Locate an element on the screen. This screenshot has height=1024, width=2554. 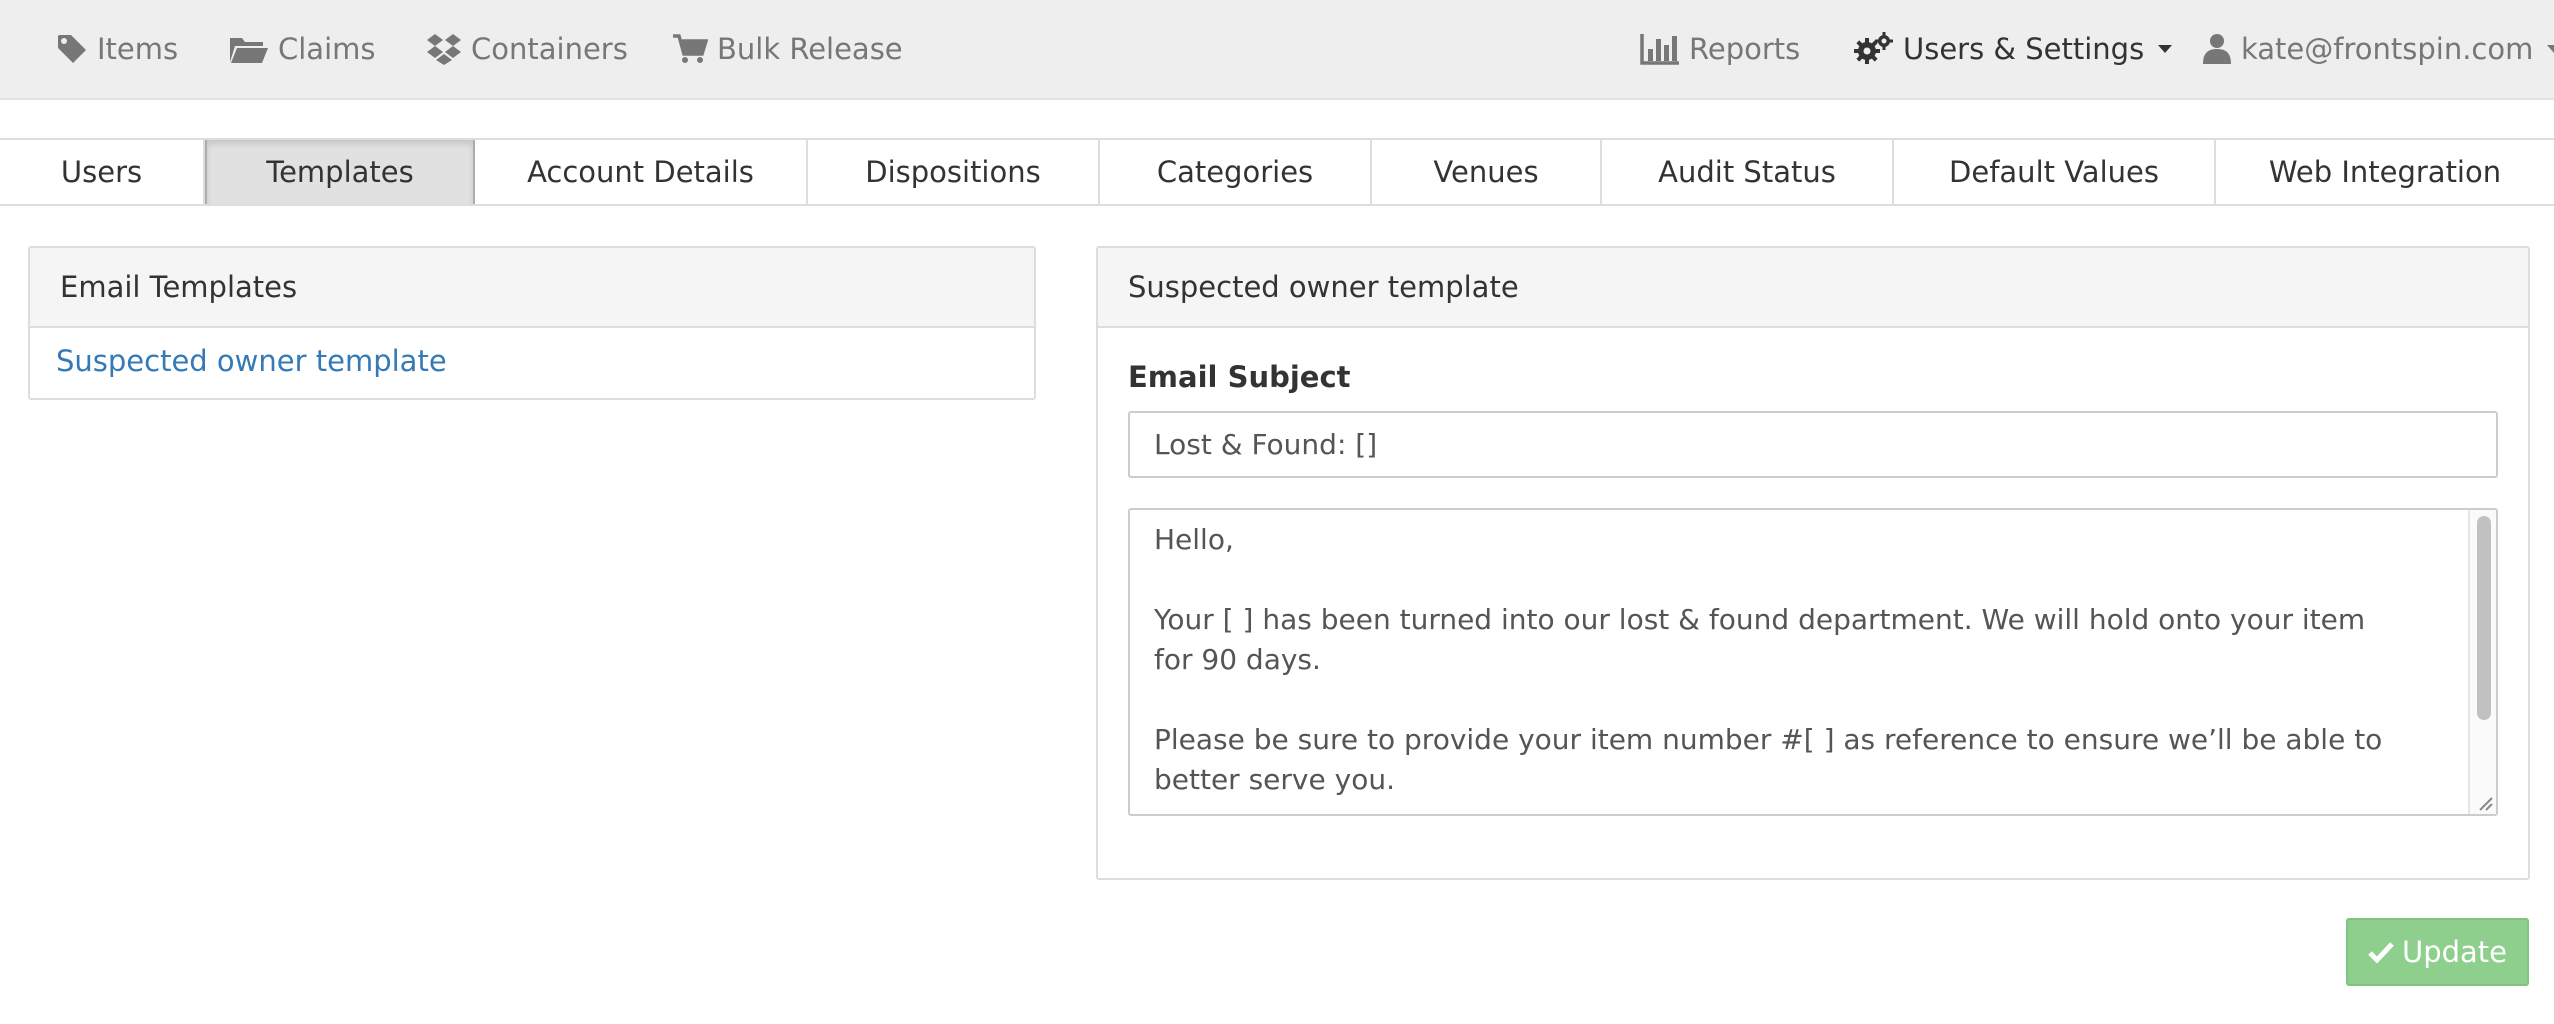
tab-label: Account Details is located at coordinates (640, 172).